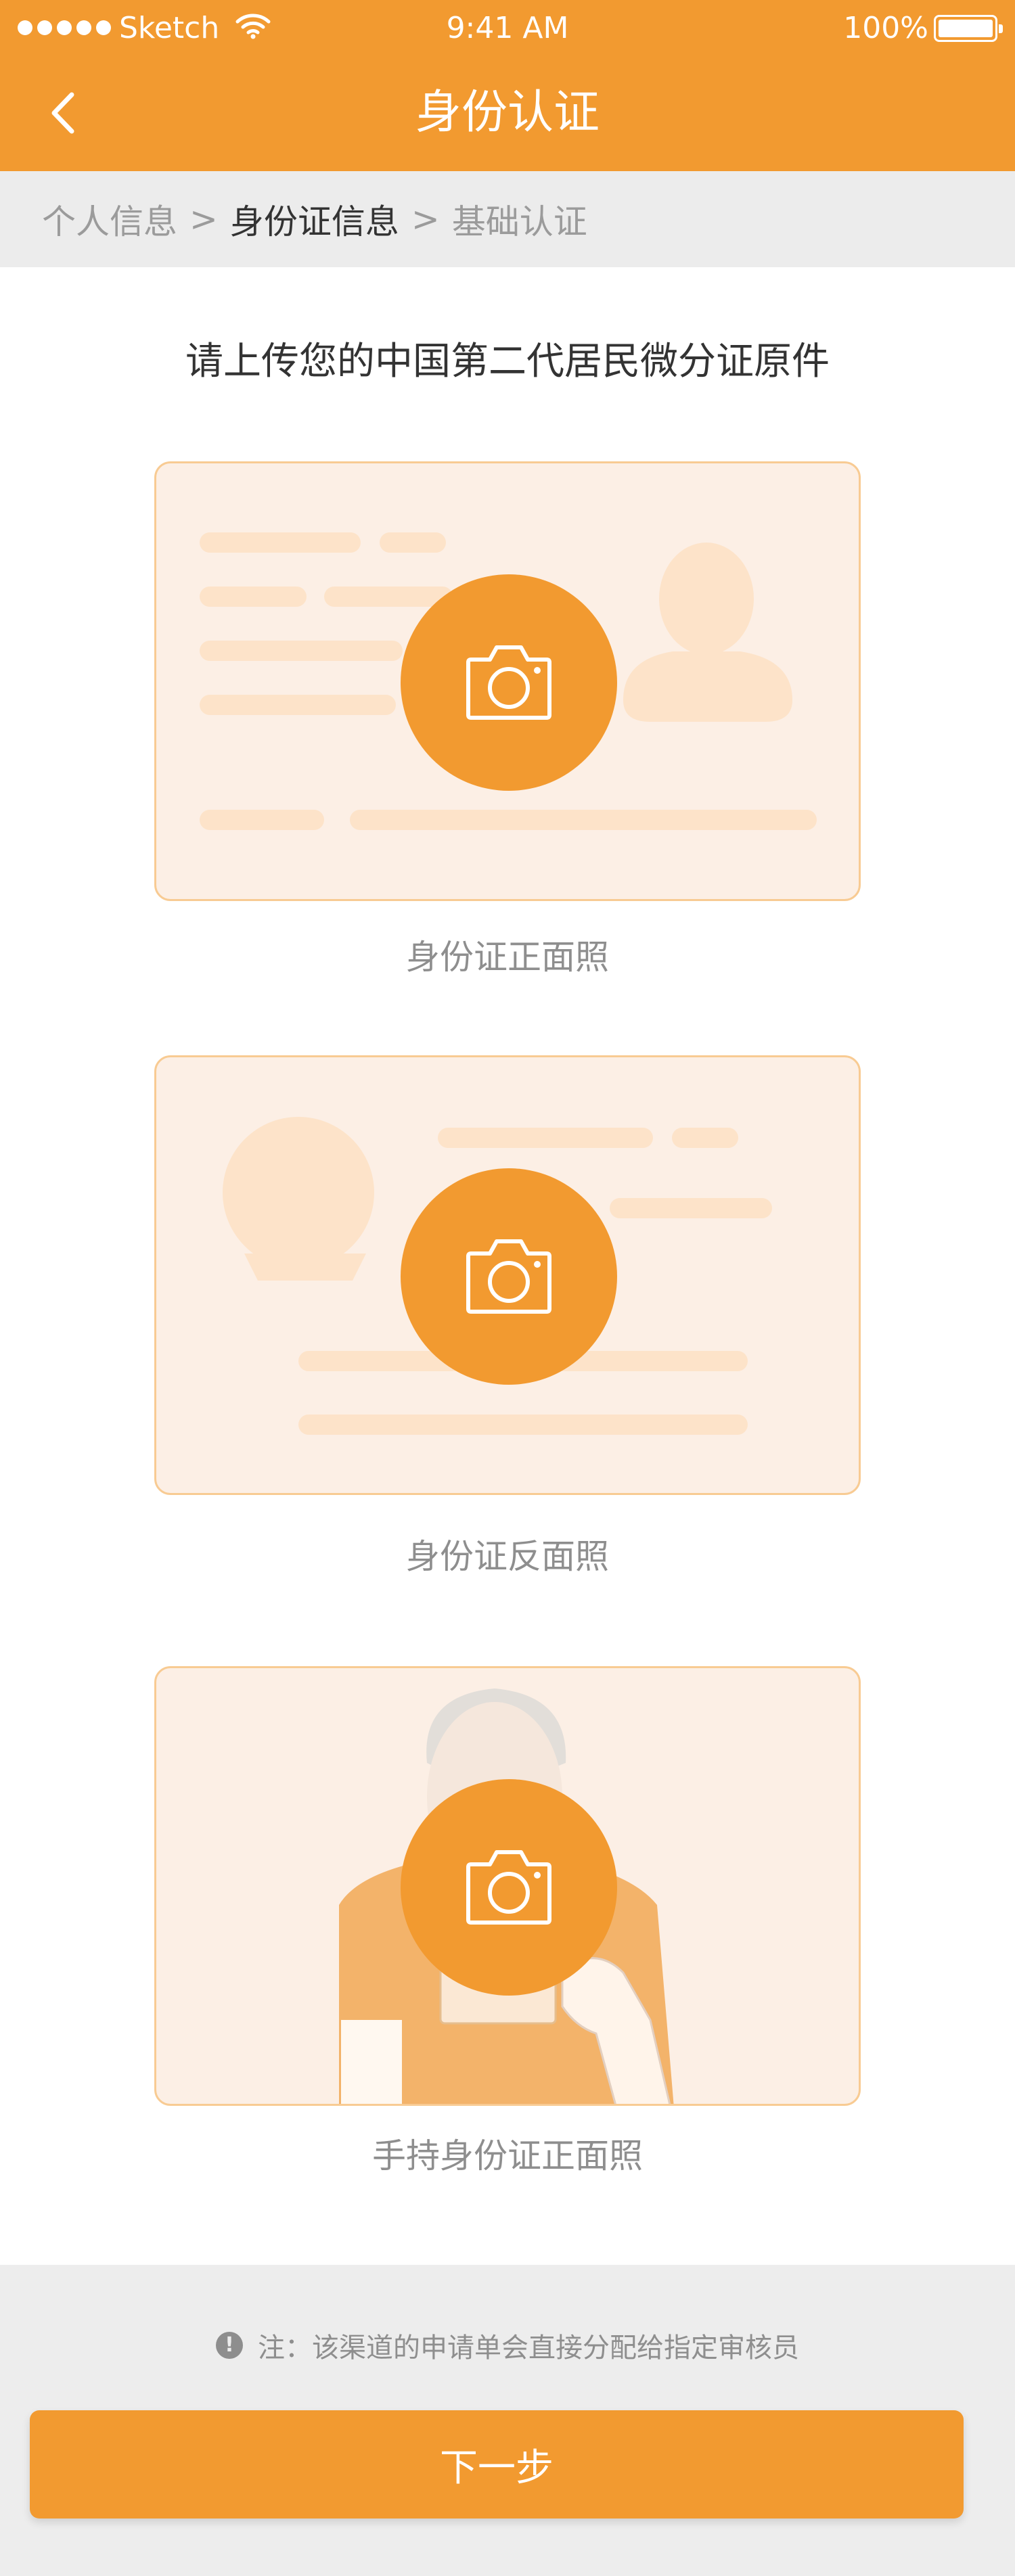 The width and height of the screenshot is (1015, 2576). Describe the element at coordinates (528, 2348) in the screenshot. I see `assignment-note-text: 注：该渠道的申请单会直接分配给指定审核员` at that location.